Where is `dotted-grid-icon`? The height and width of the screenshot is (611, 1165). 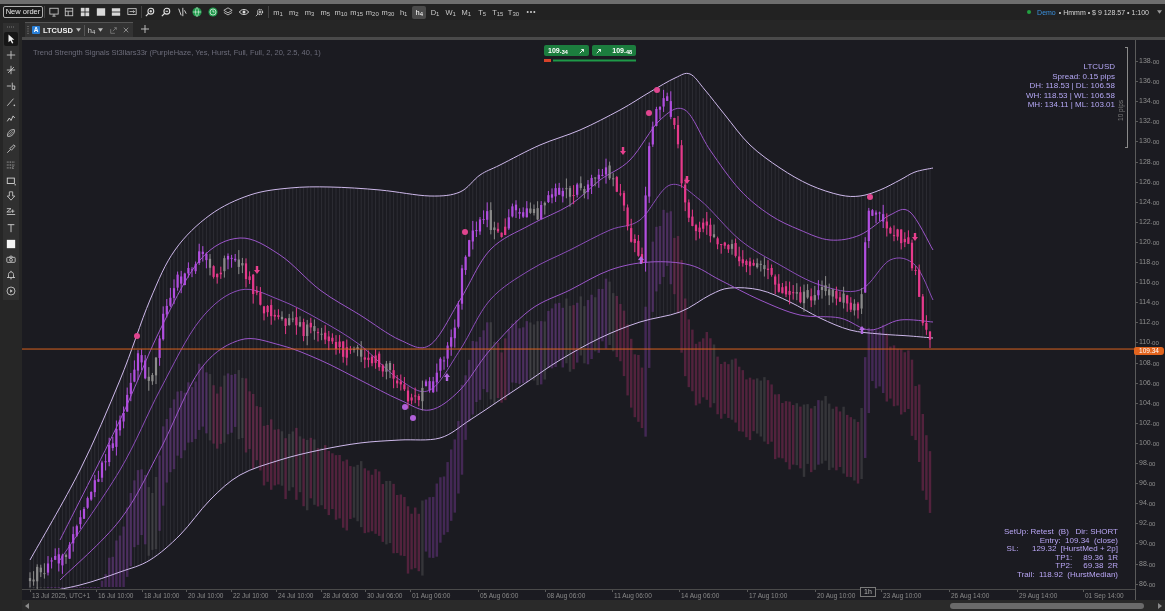 dotted-grid-icon is located at coordinates (11, 164).